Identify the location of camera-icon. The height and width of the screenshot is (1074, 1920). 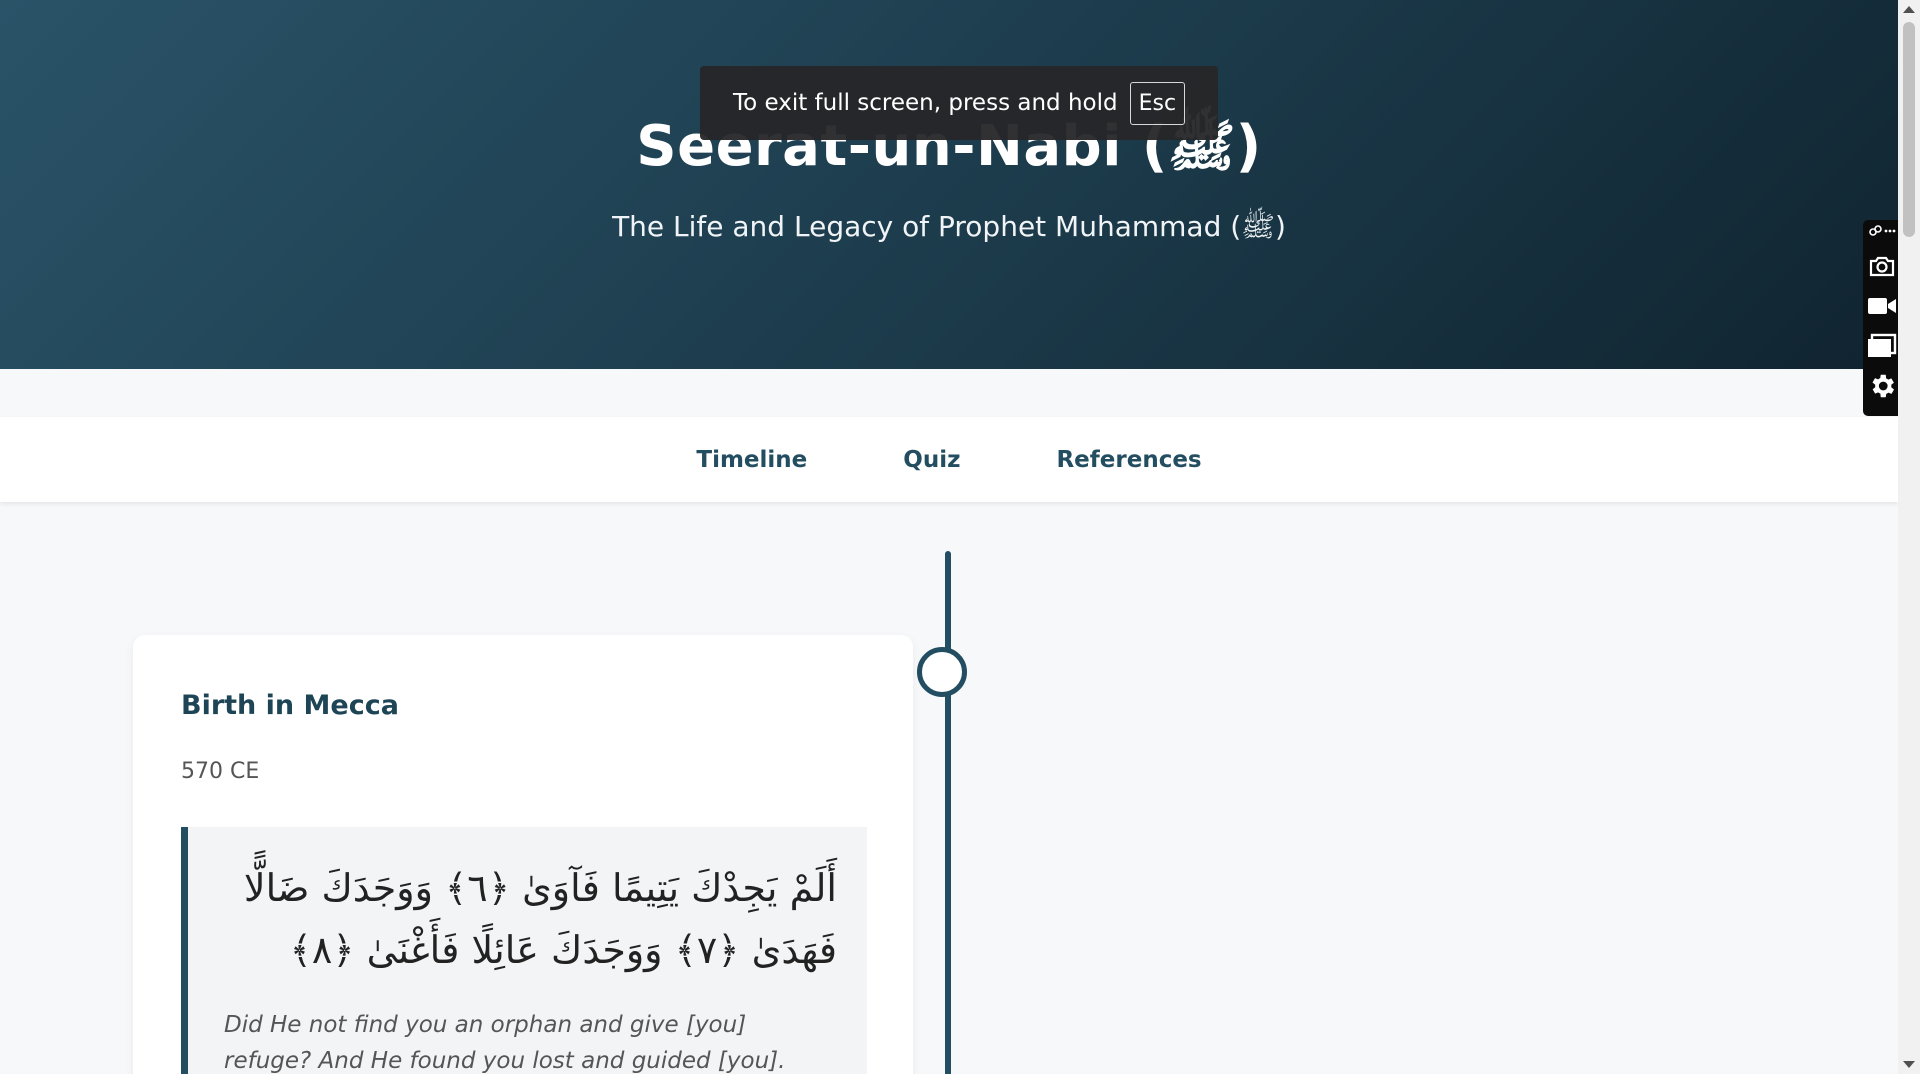
(1882, 266).